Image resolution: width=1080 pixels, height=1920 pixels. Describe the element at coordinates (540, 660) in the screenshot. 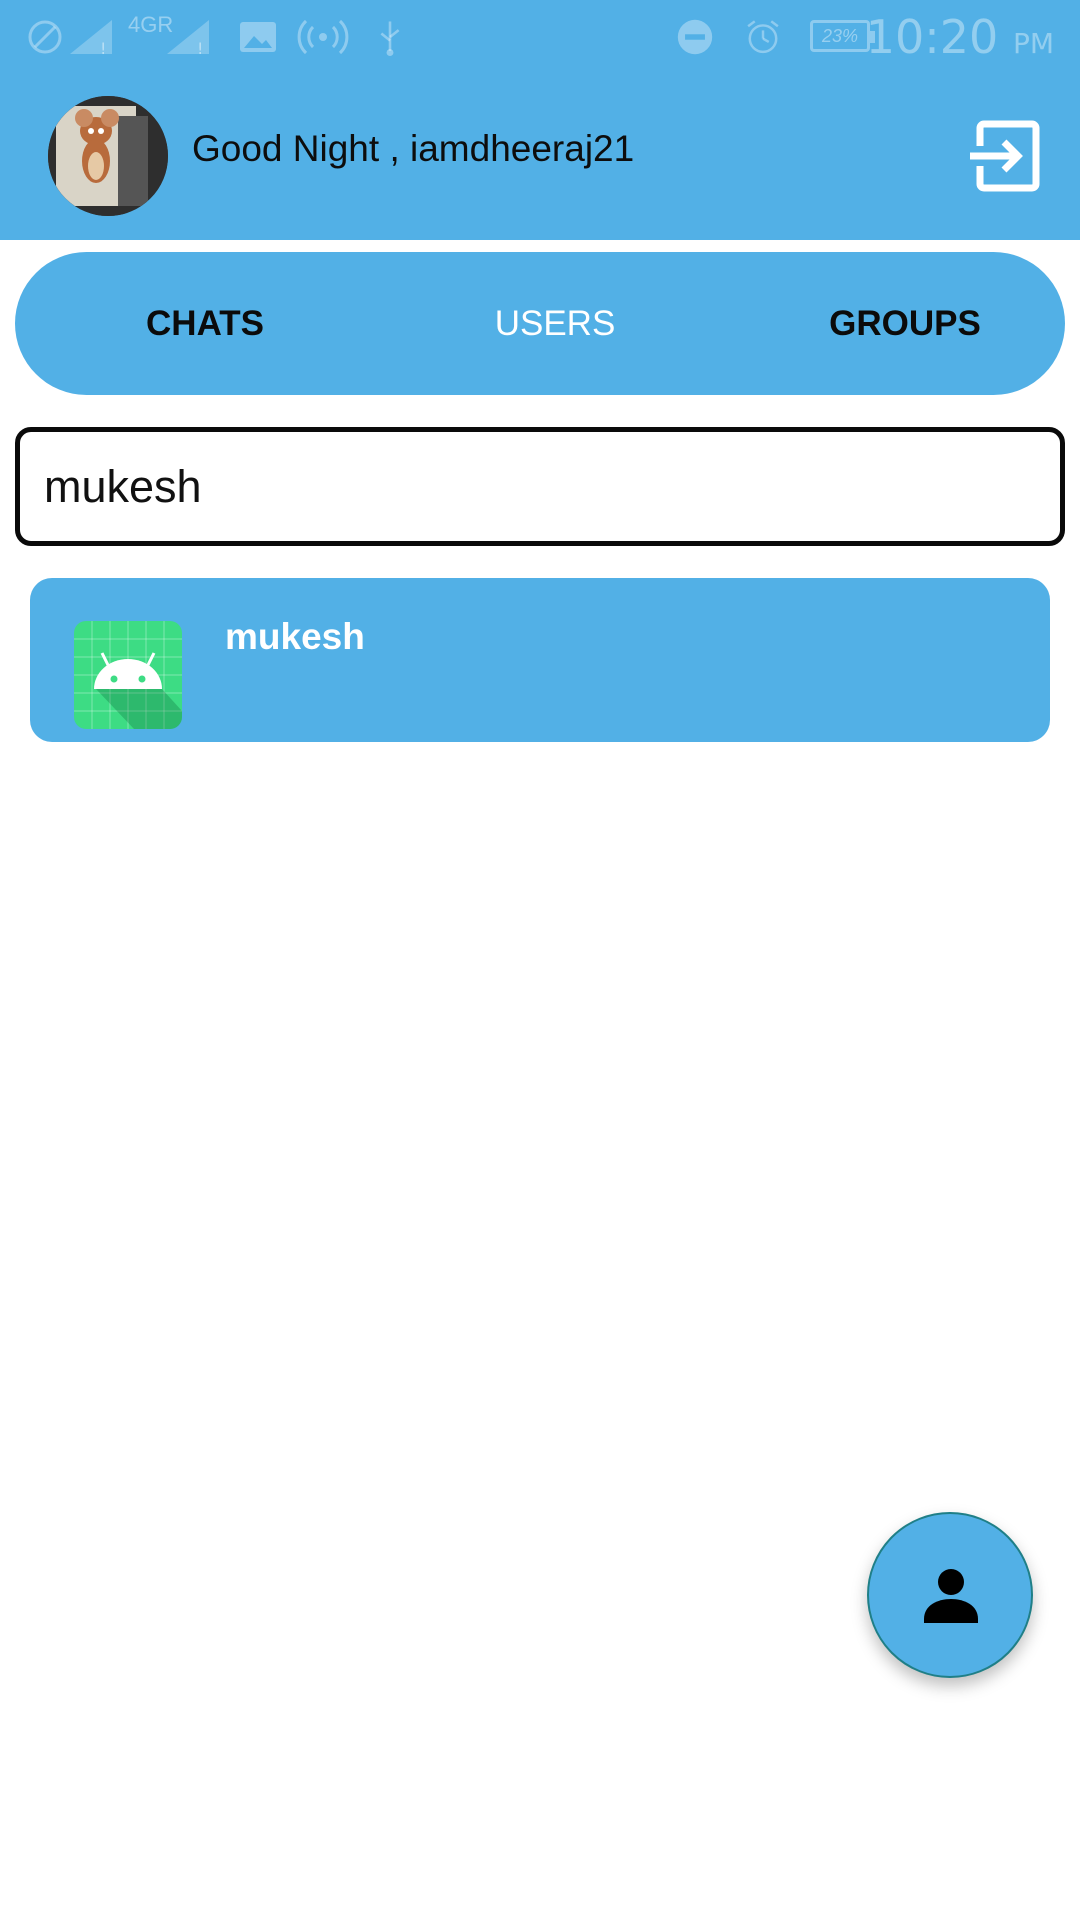

I see `list-item: mukesh` at that location.